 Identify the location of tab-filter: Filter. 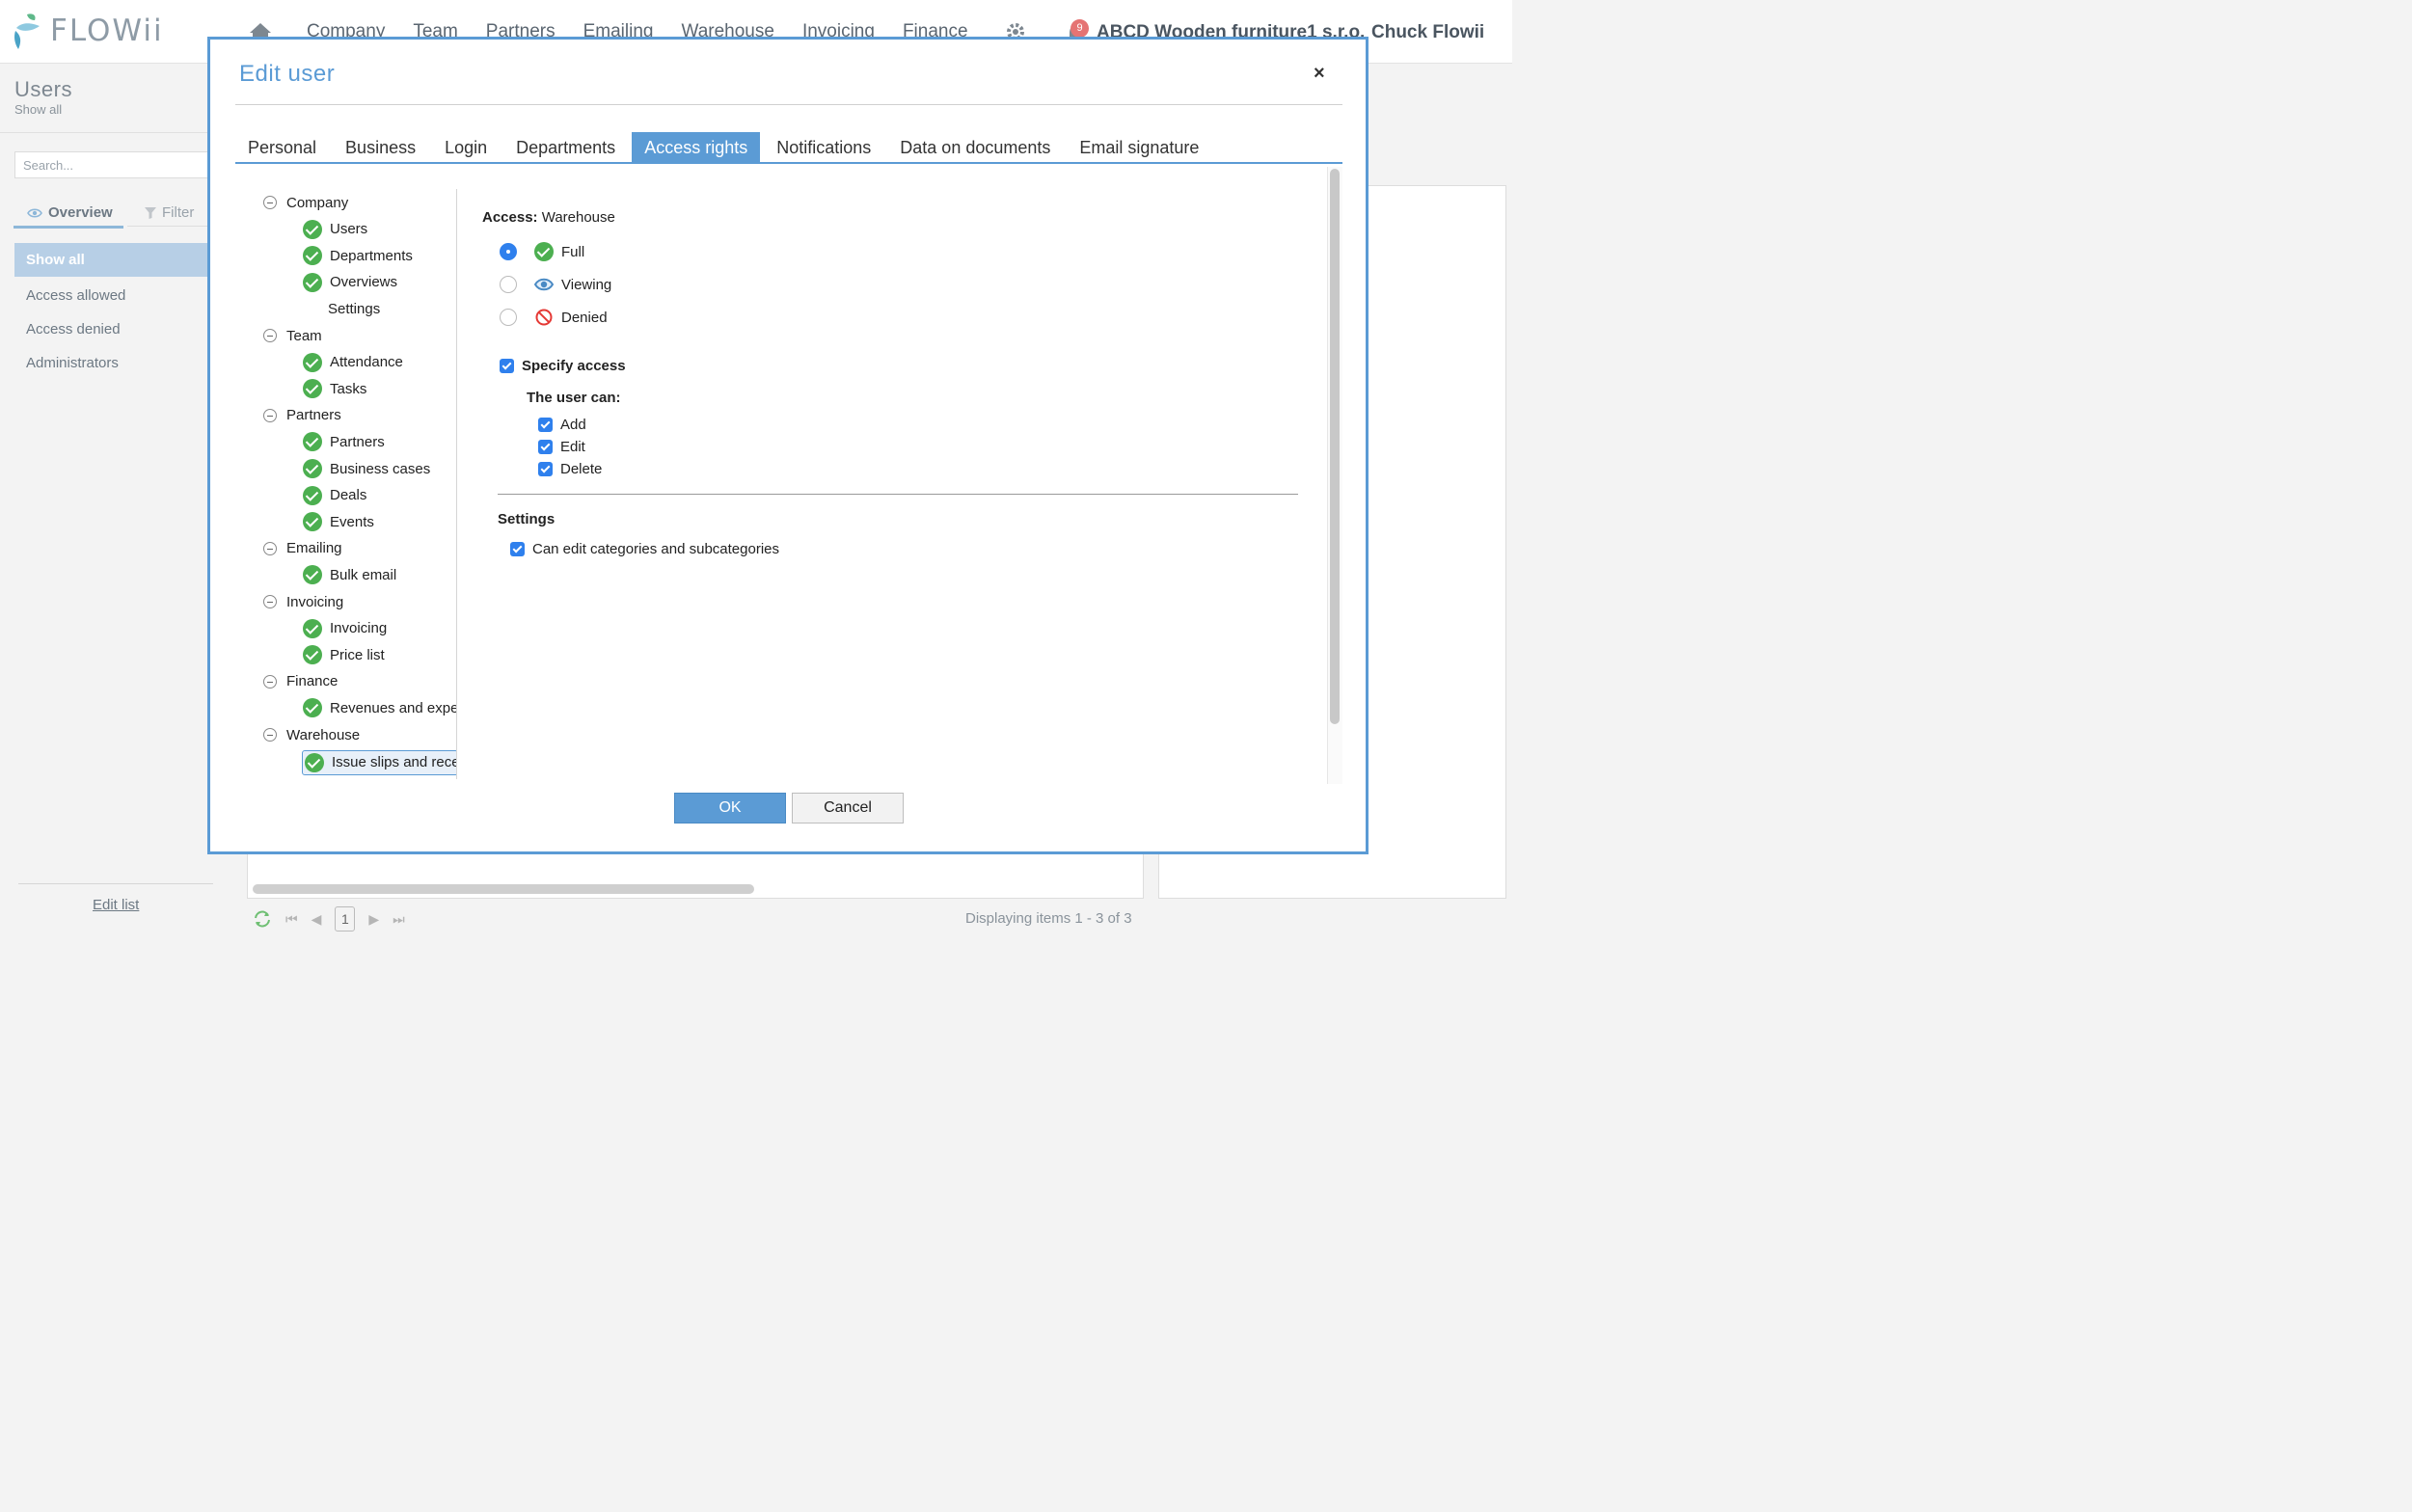
(169, 212).